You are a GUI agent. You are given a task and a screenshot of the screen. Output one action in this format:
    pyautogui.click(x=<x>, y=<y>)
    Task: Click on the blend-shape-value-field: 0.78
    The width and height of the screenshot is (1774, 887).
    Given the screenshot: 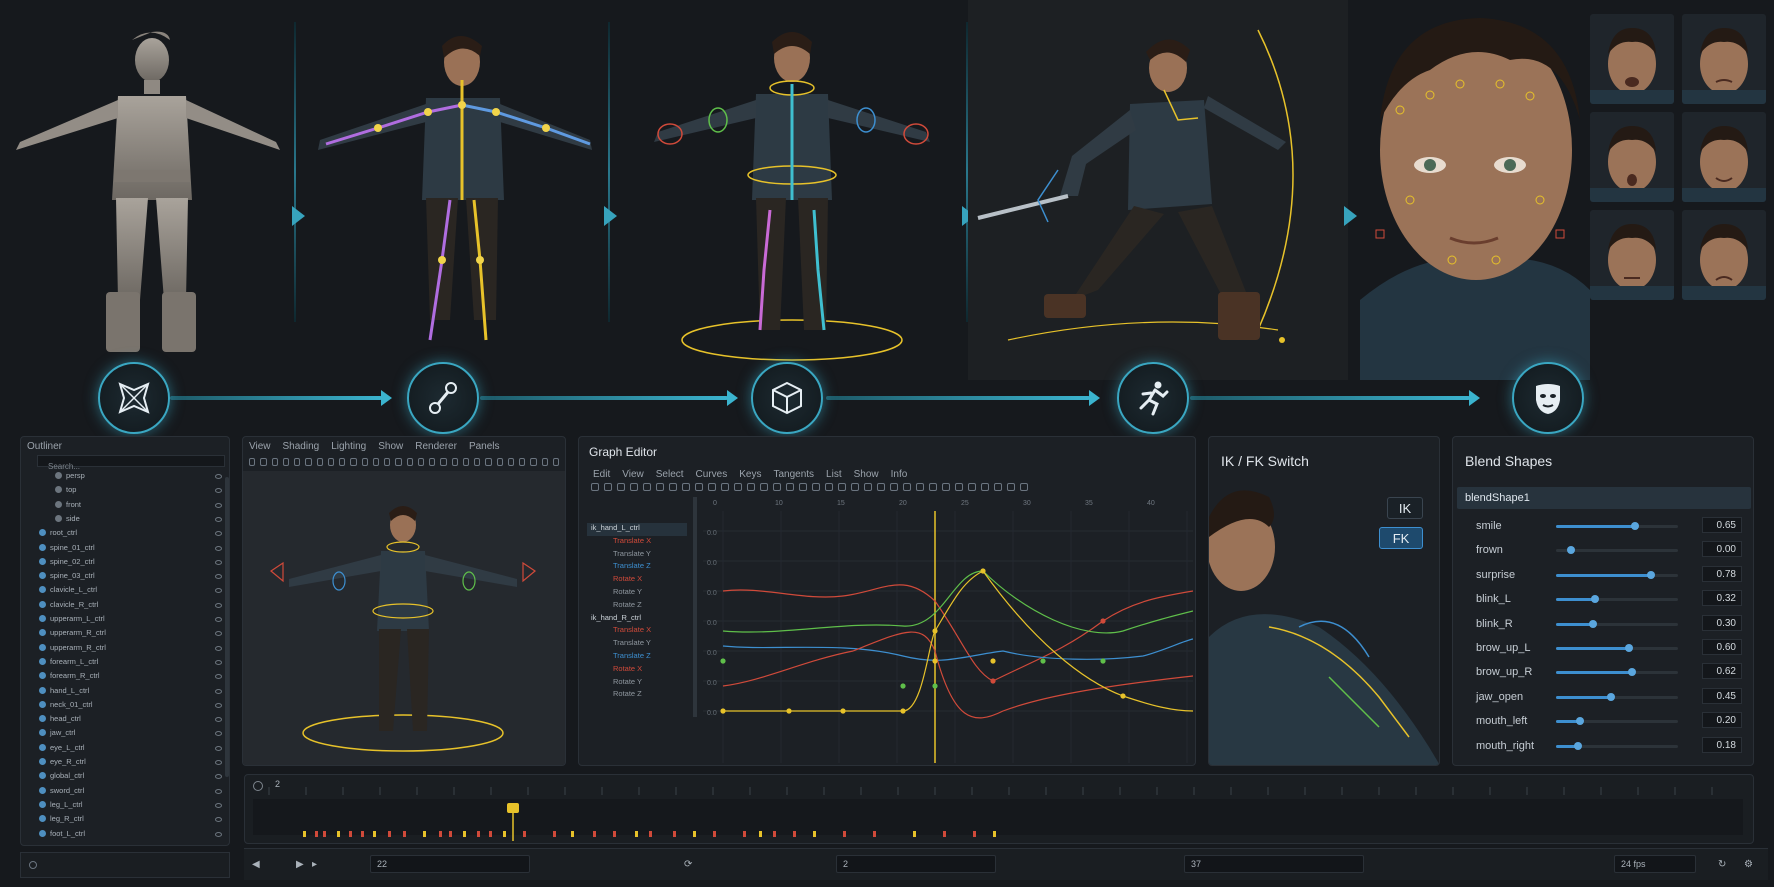 What is the action you would take?
    pyautogui.click(x=1722, y=573)
    